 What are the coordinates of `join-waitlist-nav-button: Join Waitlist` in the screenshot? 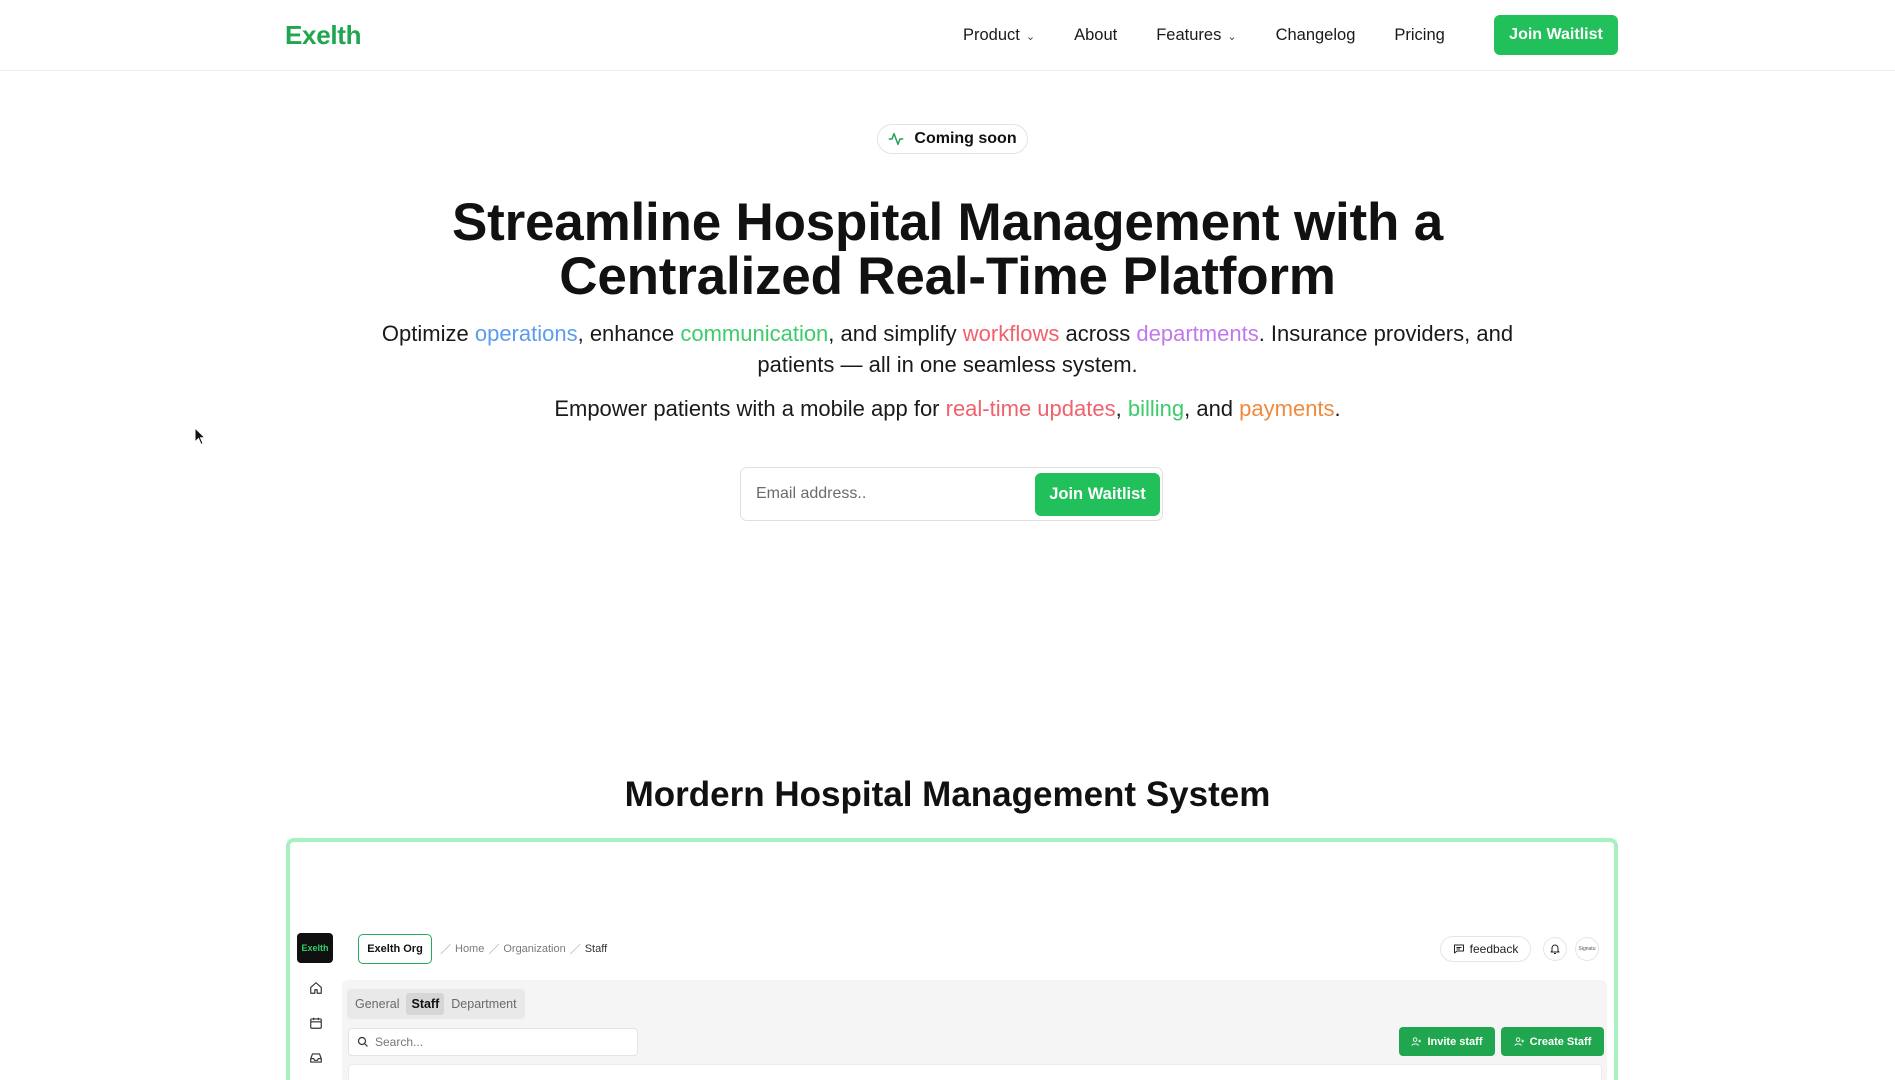 It's located at (1556, 35).